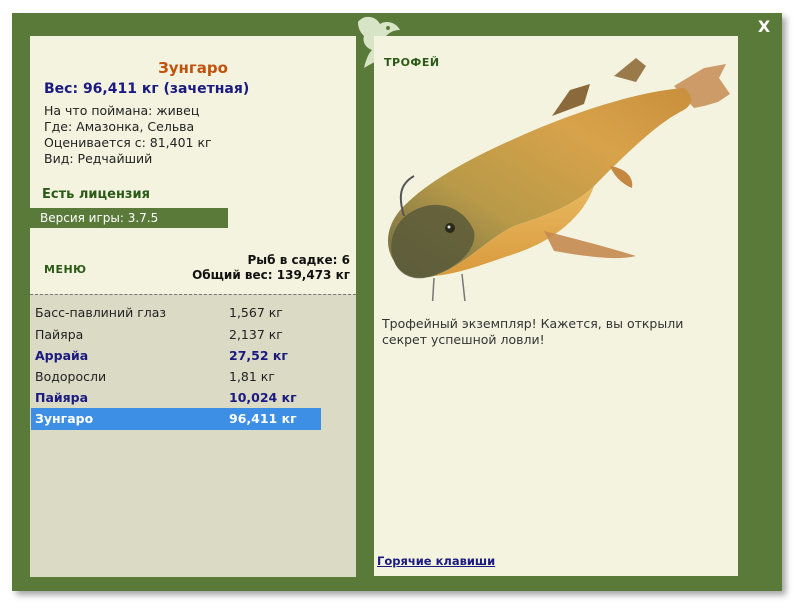 This screenshot has width=800, height=608. I want to click on catch-weight: 2,137 кг, so click(256, 334).